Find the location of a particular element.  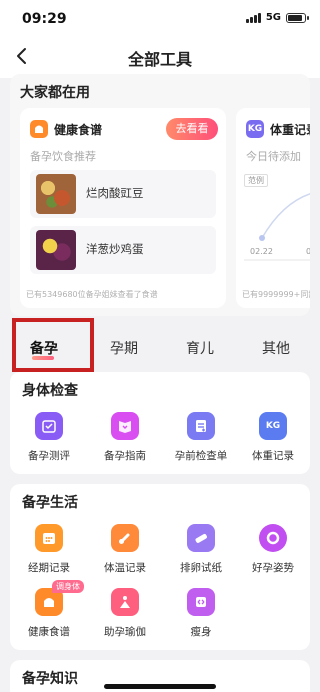

nav-bar: 全部工具 is located at coordinates (160, 57).